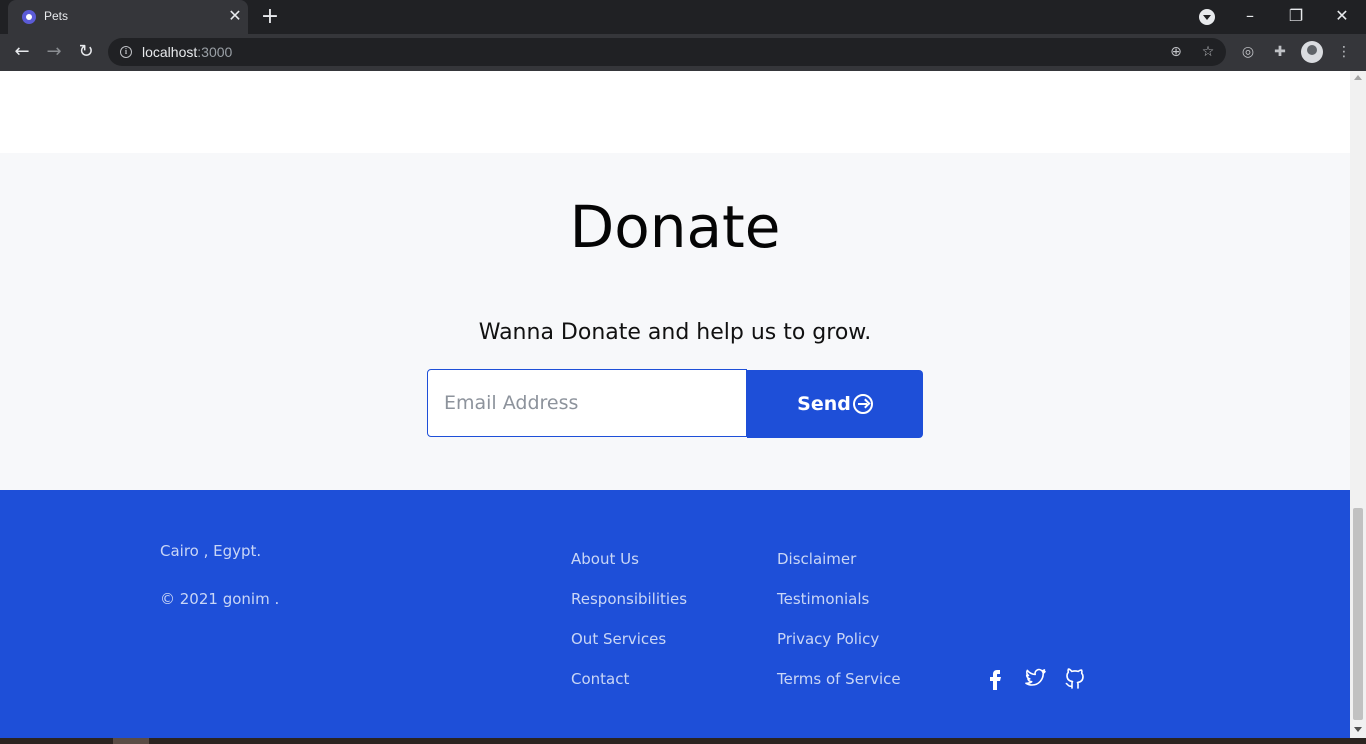 The image size is (1366, 744). What do you see at coordinates (824, 404) in the screenshot?
I see `send-label: Send` at bounding box center [824, 404].